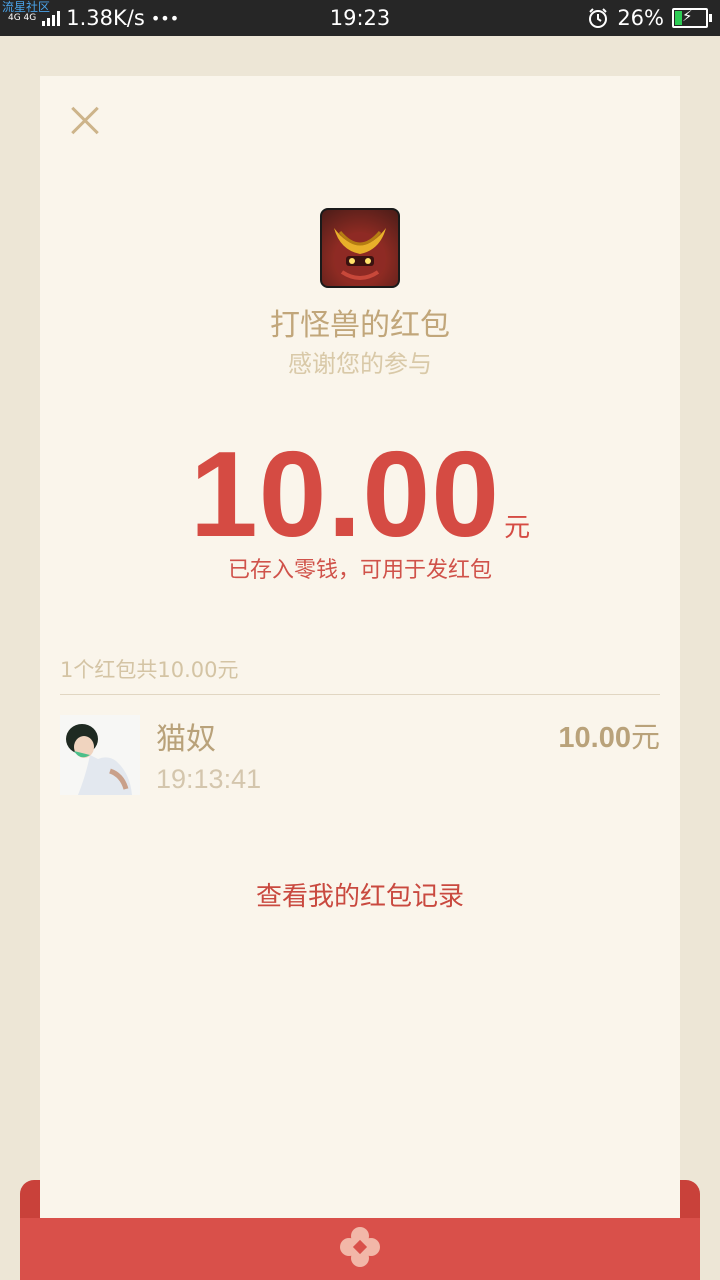 This screenshot has height=1280, width=720. What do you see at coordinates (360, 694) in the screenshot?
I see `divider` at bounding box center [360, 694].